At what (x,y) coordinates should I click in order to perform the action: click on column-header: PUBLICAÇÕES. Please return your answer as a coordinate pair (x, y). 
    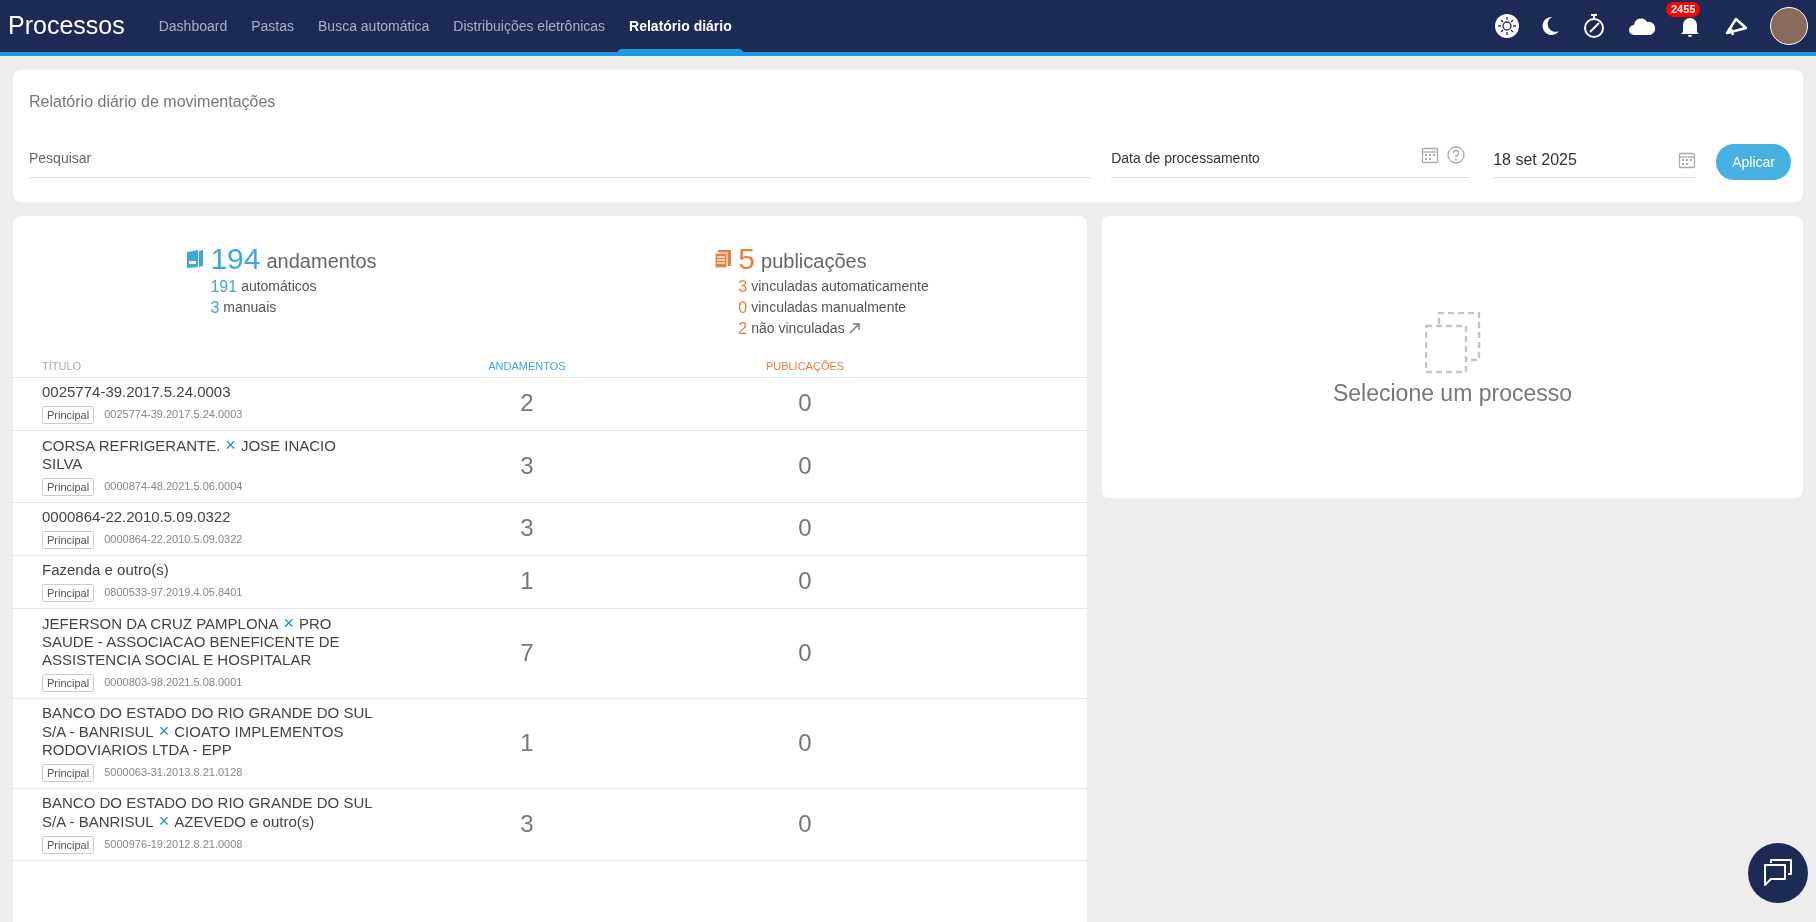
    Looking at the image, I should click on (805, 366).